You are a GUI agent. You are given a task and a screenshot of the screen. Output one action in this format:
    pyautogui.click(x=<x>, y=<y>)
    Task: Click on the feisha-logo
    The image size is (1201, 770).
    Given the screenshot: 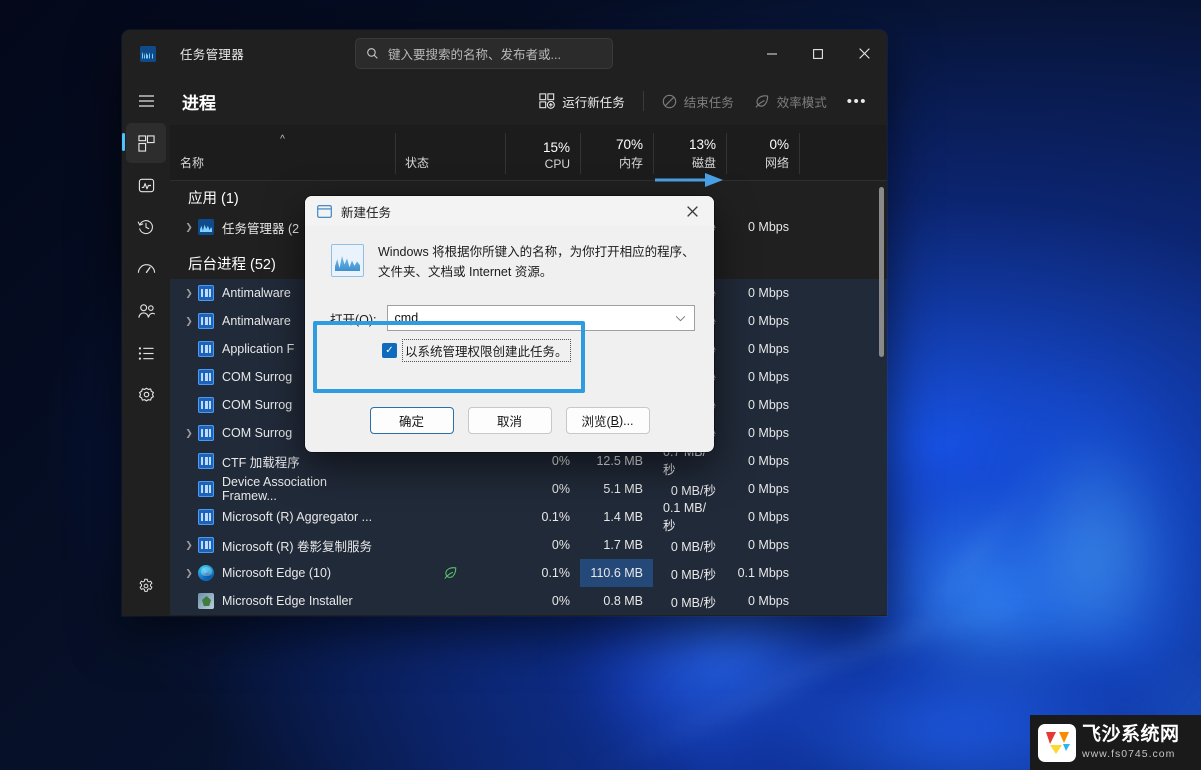 What is the action you would take?
    pyautogui.click(x=1057, y=742)
    